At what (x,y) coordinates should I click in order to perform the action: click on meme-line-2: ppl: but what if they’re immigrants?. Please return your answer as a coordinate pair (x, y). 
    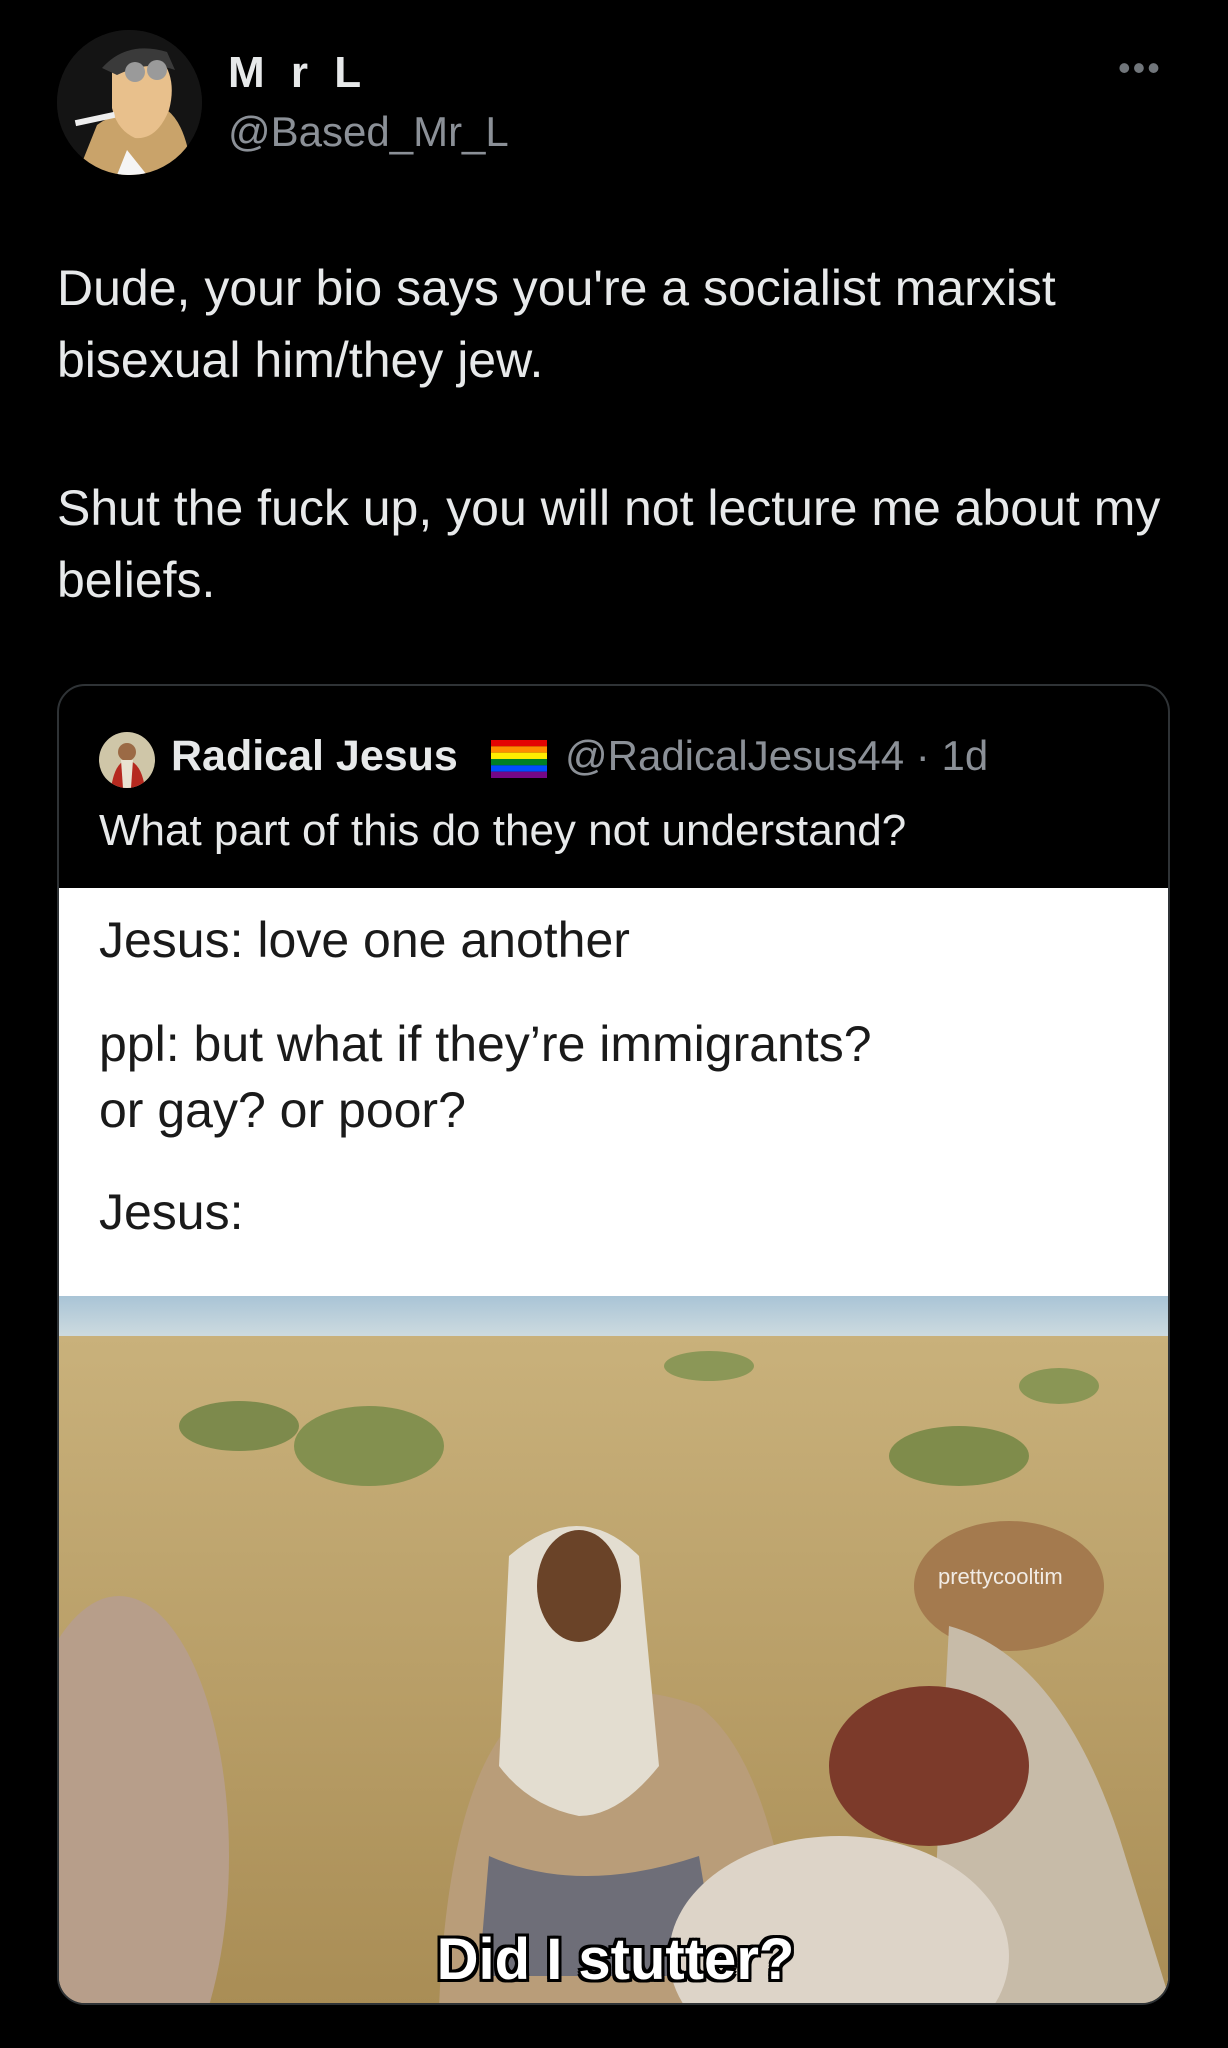
    Looking at the image, I should click on (485, 1044).